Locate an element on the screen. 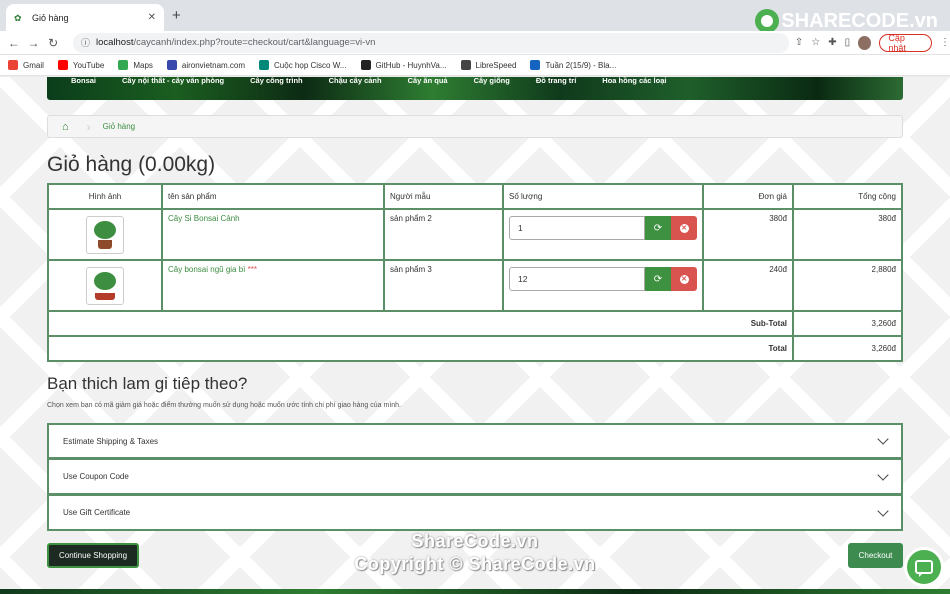  browser-tab: ✿ Giỏ hàng ✕ is located at coordinates (85, 17).